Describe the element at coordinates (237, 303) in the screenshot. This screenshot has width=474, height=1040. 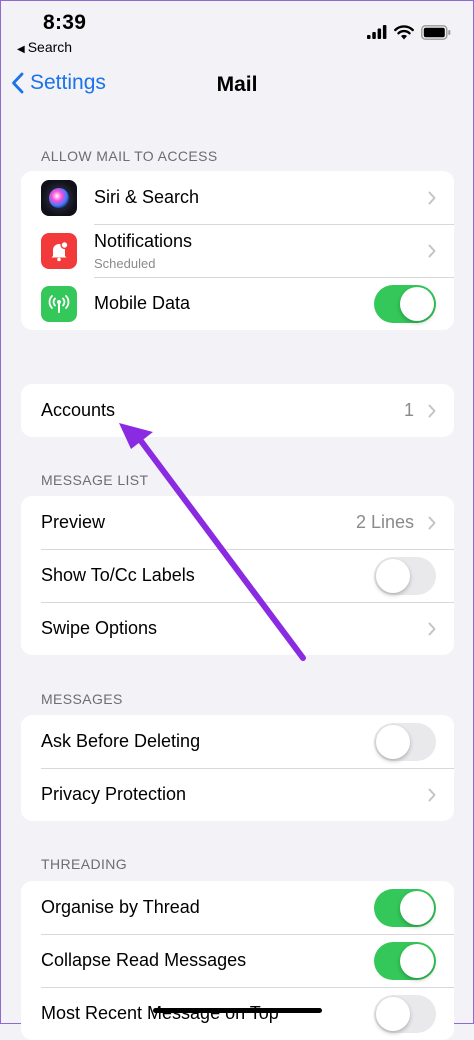
I see `mobile-data-row: Mobile Data` at that location.